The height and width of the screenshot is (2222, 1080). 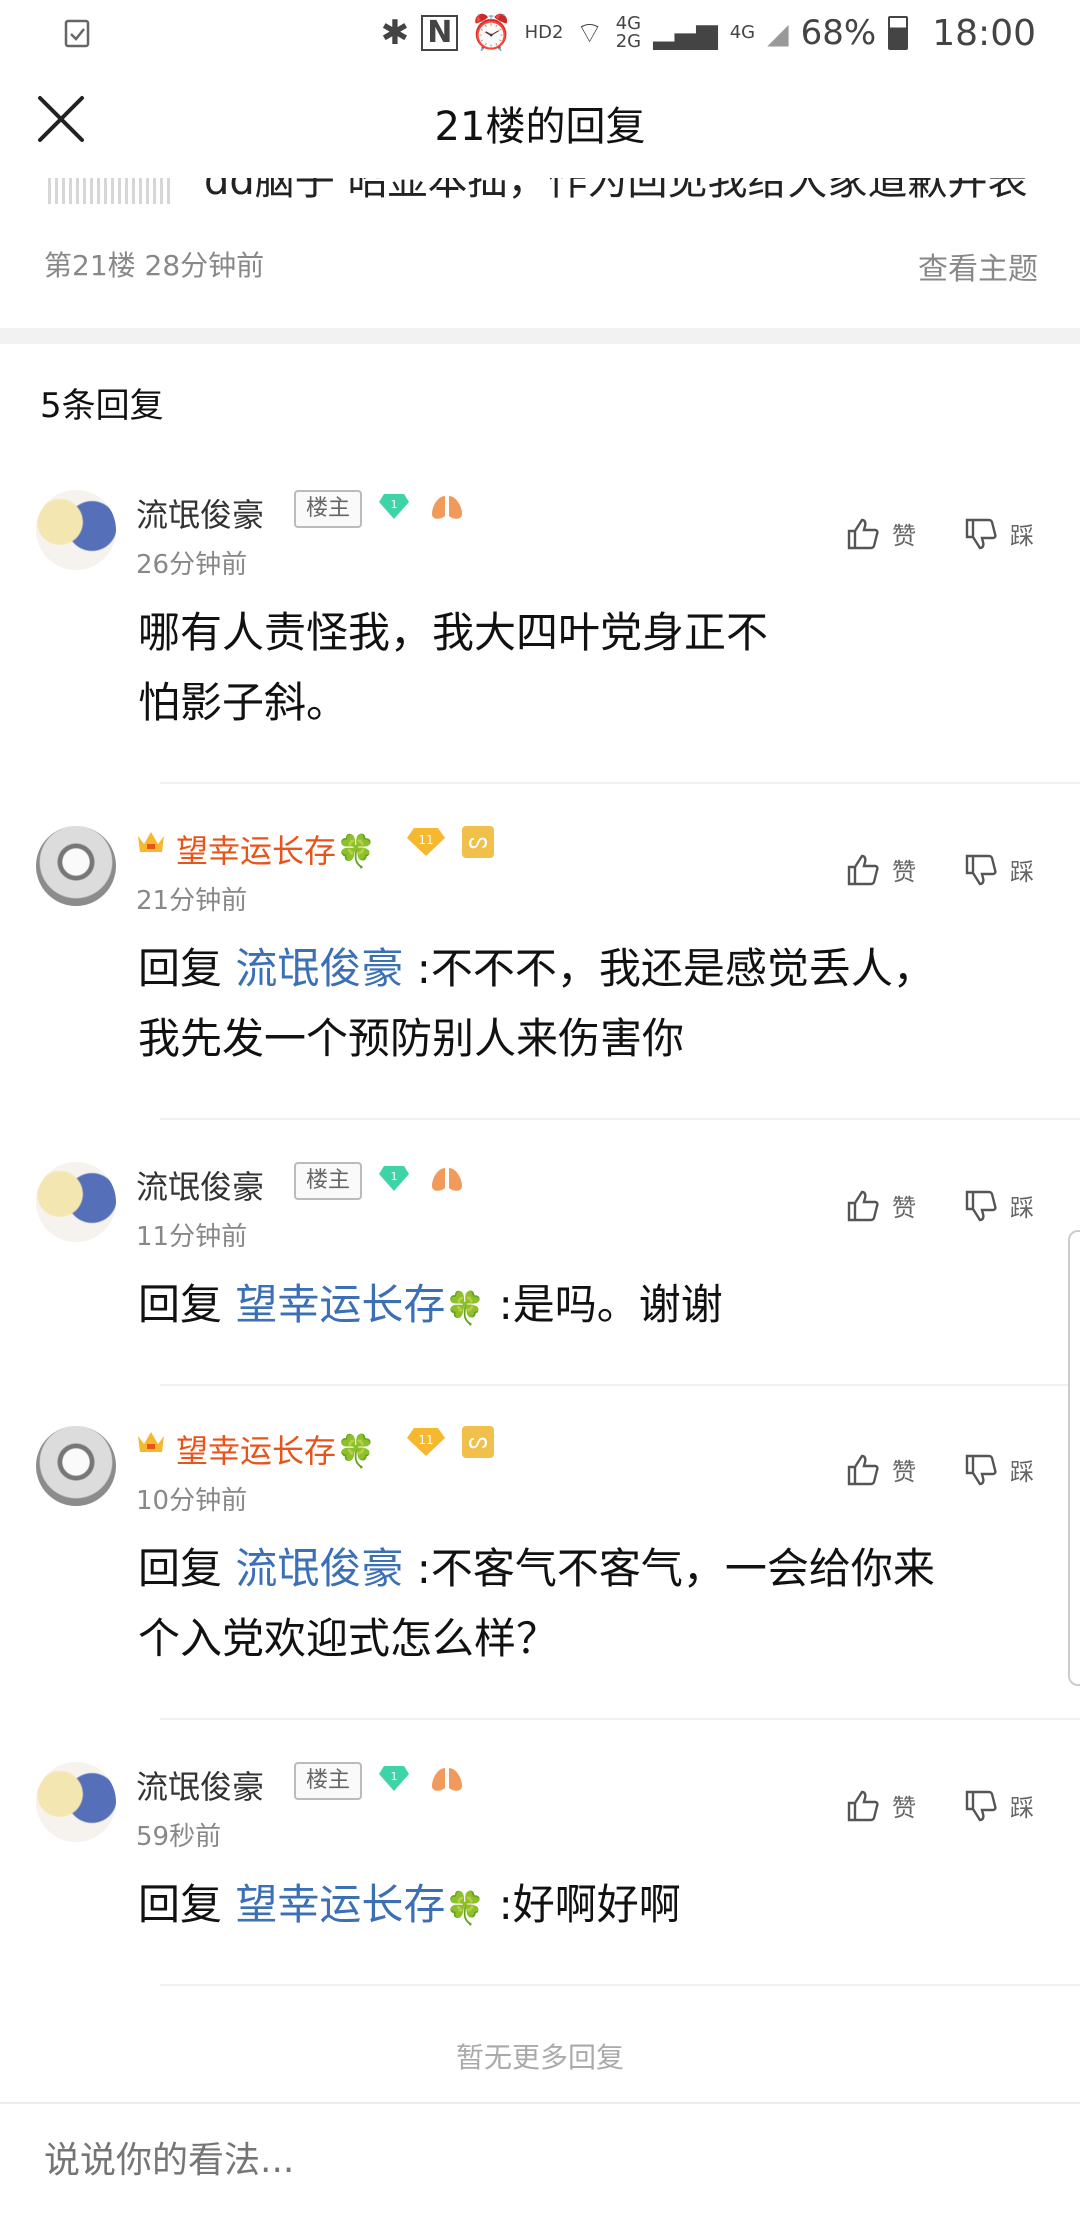 I want to click on nfc-icon: N, so click(x=440, y=33).